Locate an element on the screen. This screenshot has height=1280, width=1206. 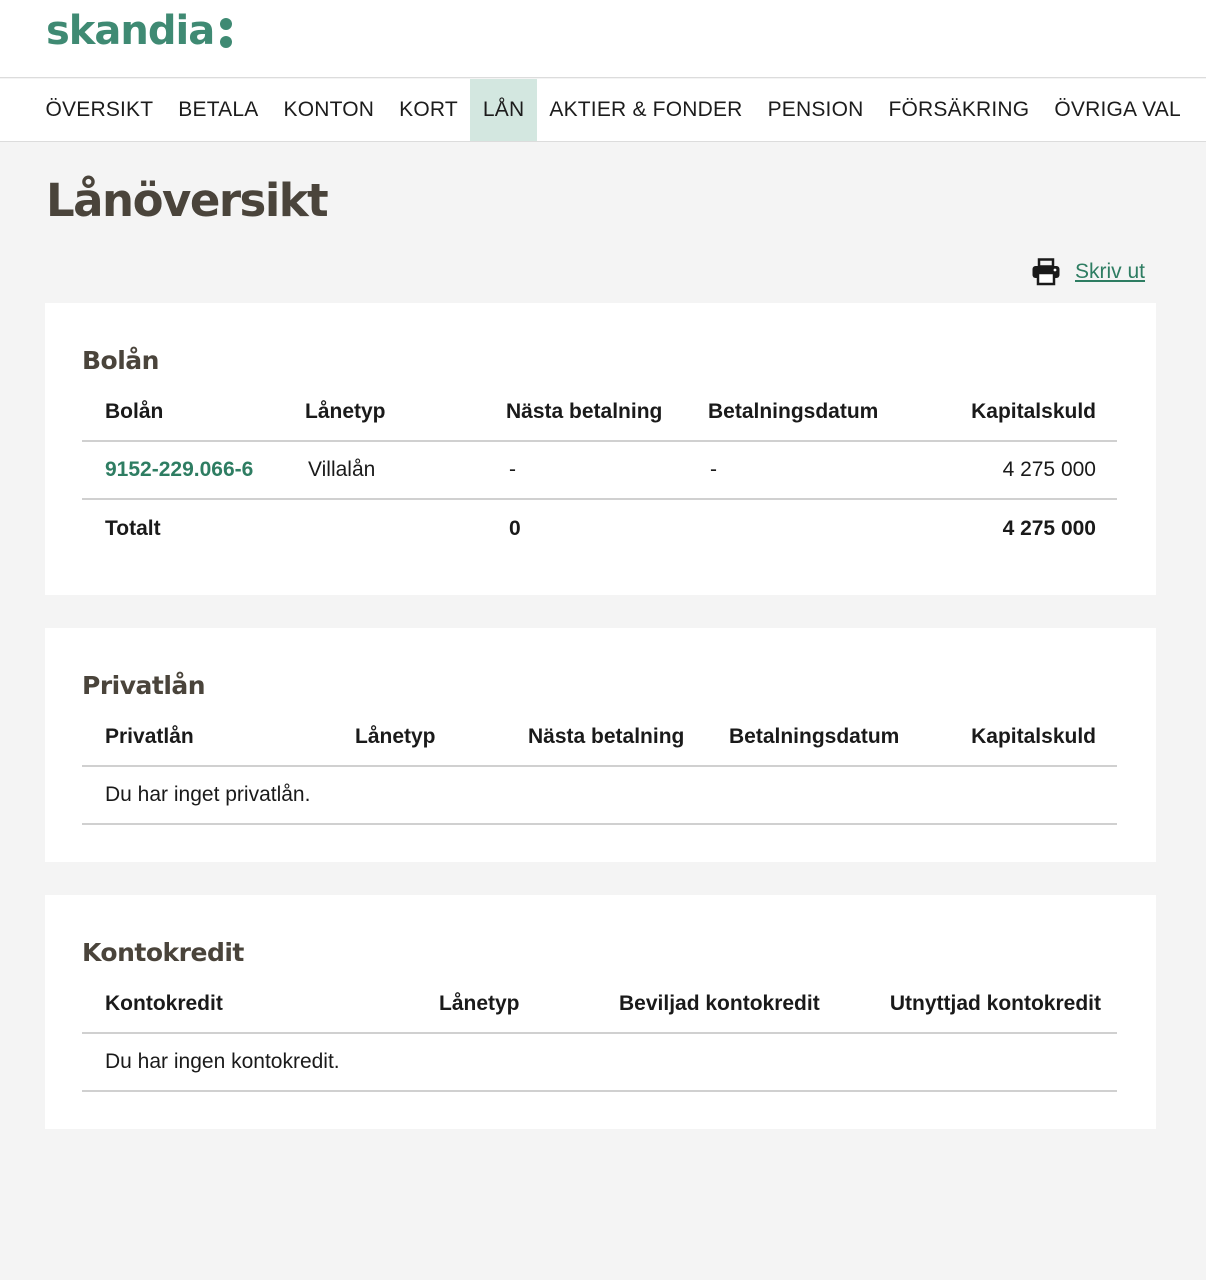
column-header-utnyttjad-kontokredit: Utnyttjad kontokredit is located at coordinates (995, 1003).